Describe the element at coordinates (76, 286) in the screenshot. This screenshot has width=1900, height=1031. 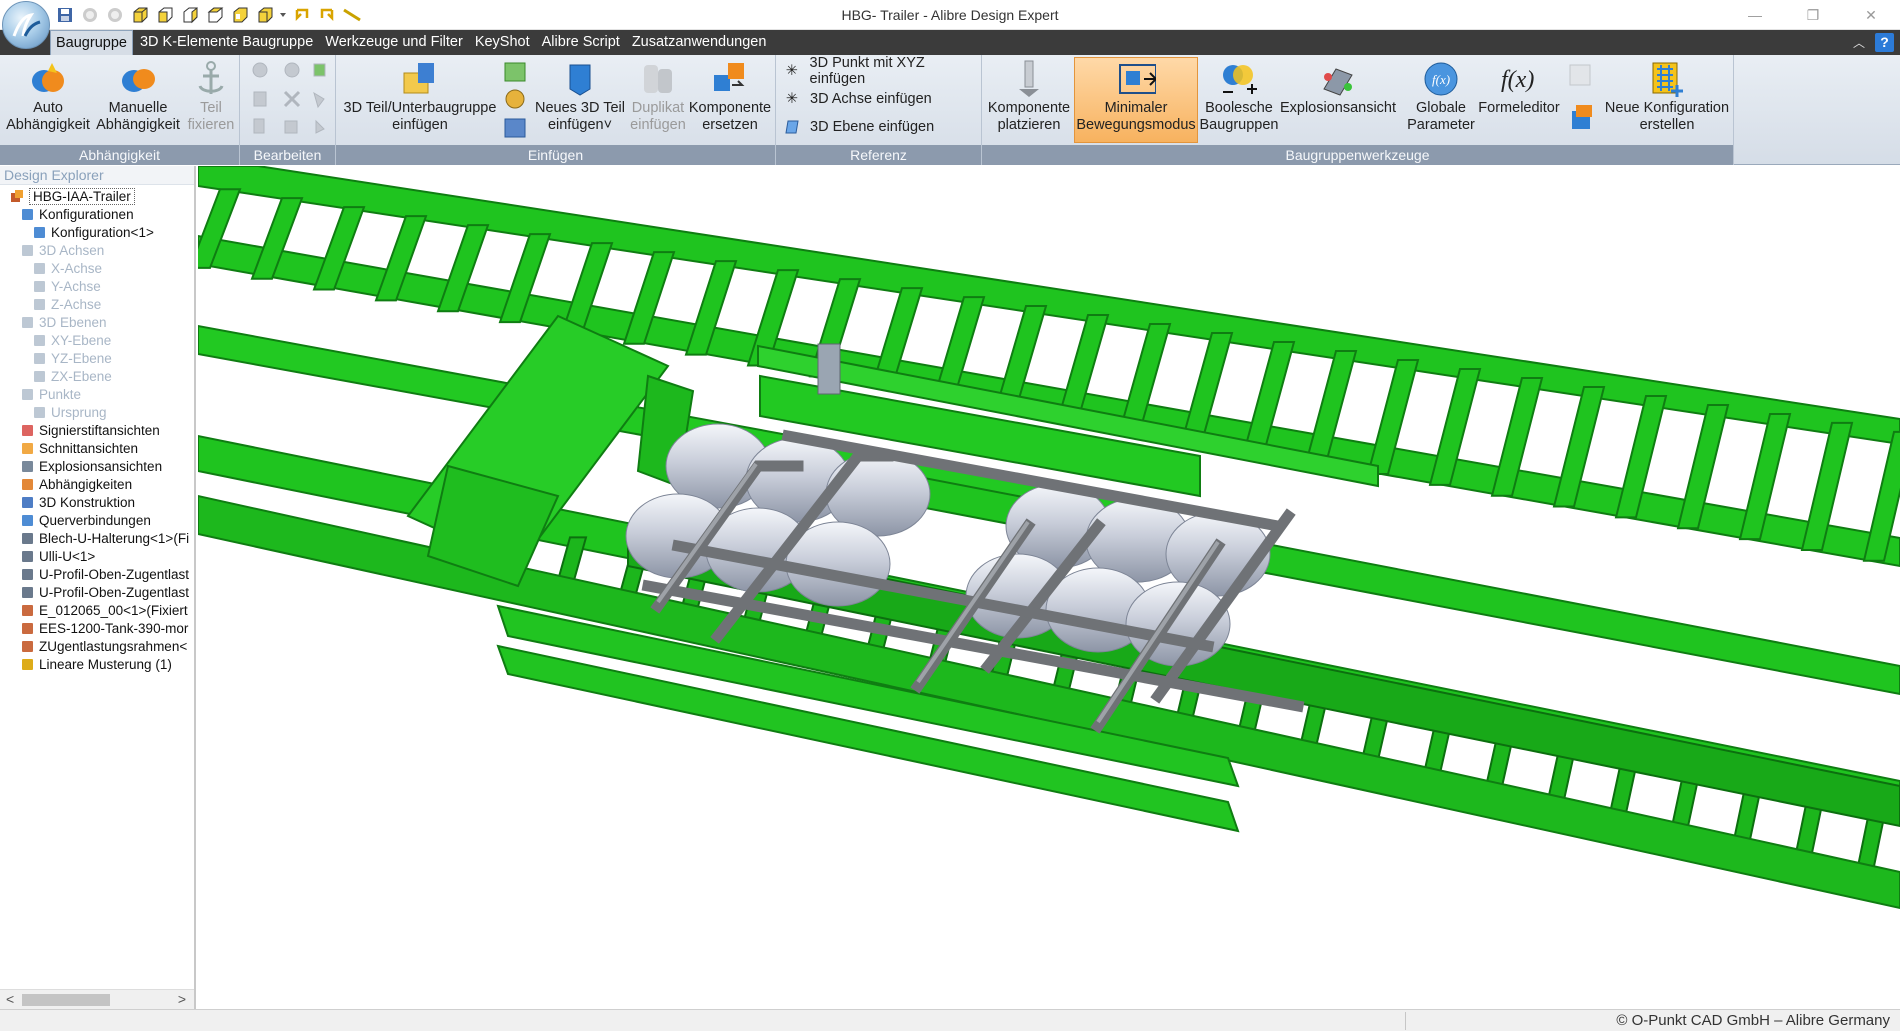
I see `tree-item-label: Y-Achse` at that location.